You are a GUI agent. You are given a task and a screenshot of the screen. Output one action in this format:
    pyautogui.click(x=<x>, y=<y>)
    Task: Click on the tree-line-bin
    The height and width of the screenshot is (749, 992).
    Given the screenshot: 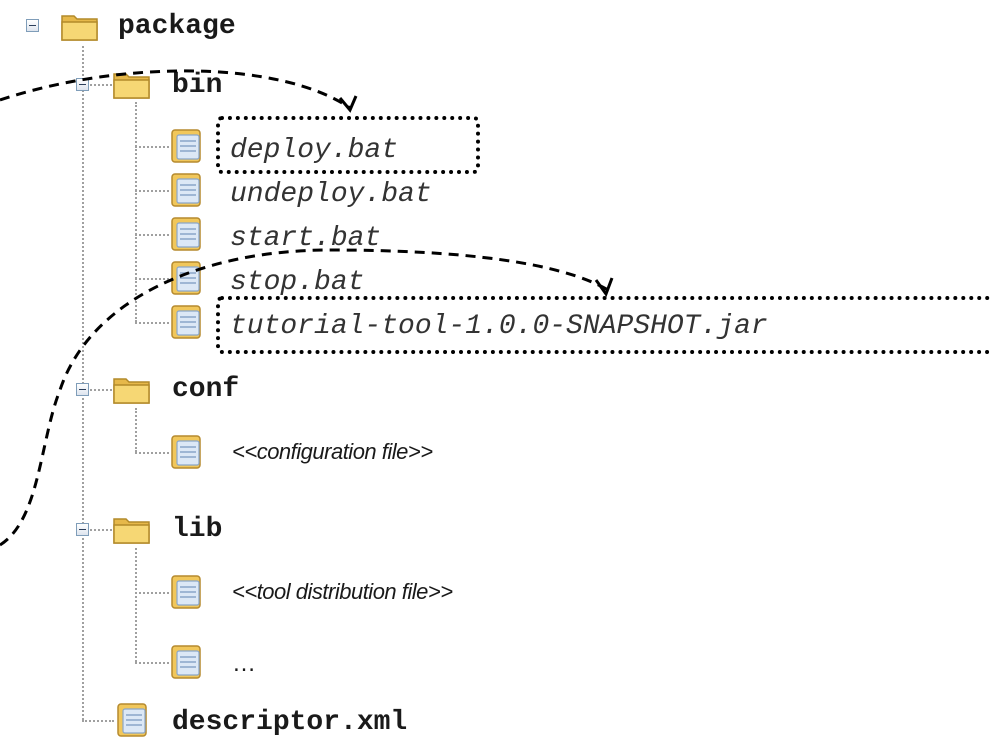 What is the action you would take?
    pyautogui.click(x=136, y=212)
    